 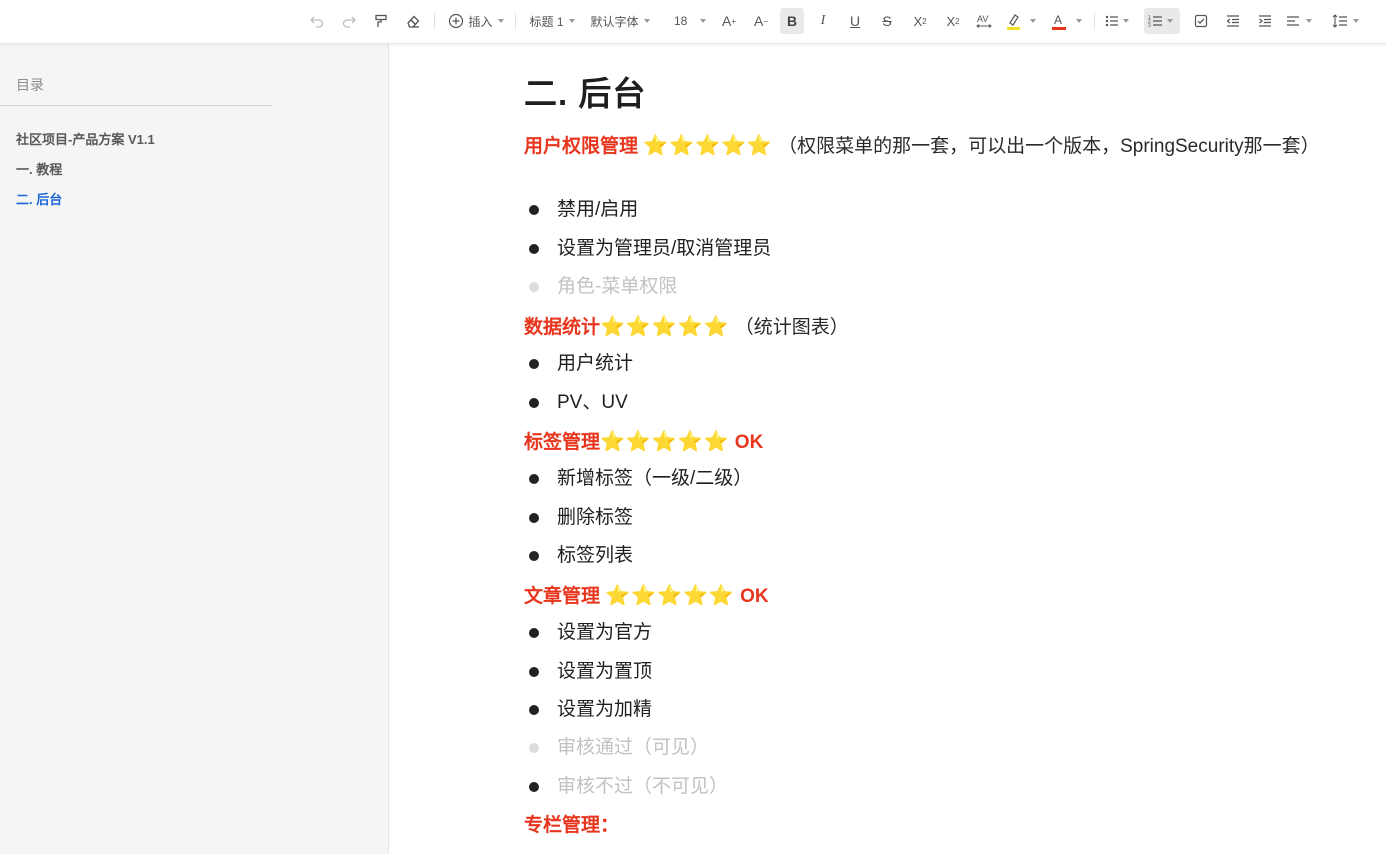 I want to click on font-color-button: A, so click(x=1068, y=21).